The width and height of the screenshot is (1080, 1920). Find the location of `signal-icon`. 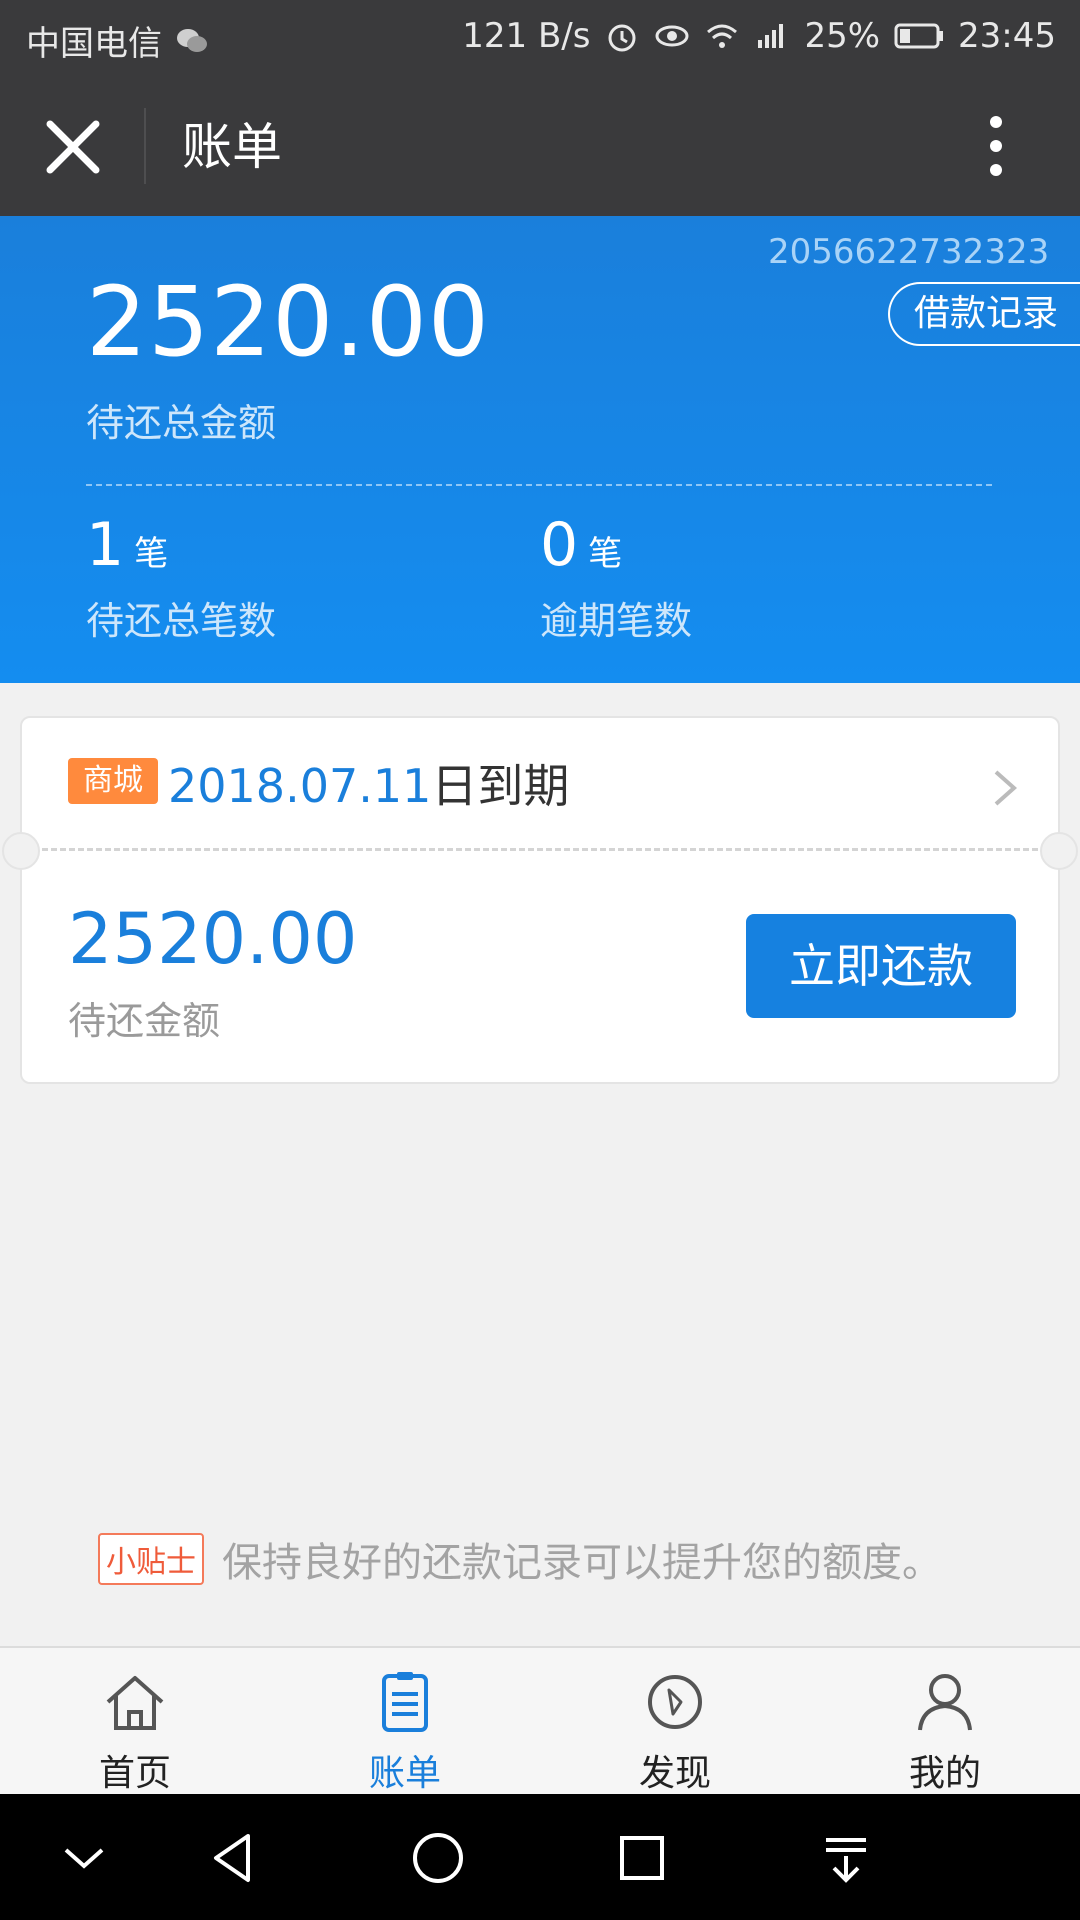

signal-icon is located at coordinates (771, 36).